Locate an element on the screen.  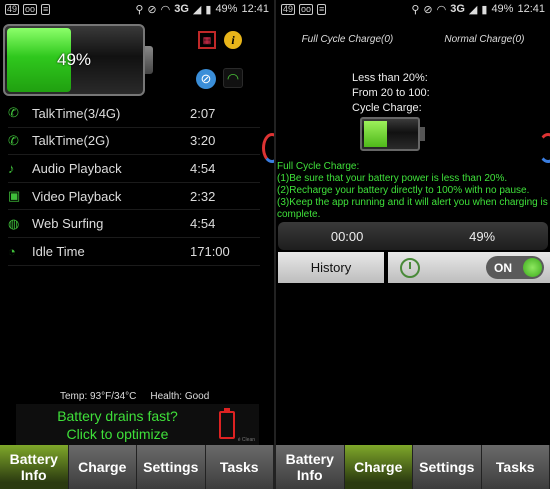
usage-row: ✆ TalkTime(2G) 3:20 is located at coordinates (134, 142).